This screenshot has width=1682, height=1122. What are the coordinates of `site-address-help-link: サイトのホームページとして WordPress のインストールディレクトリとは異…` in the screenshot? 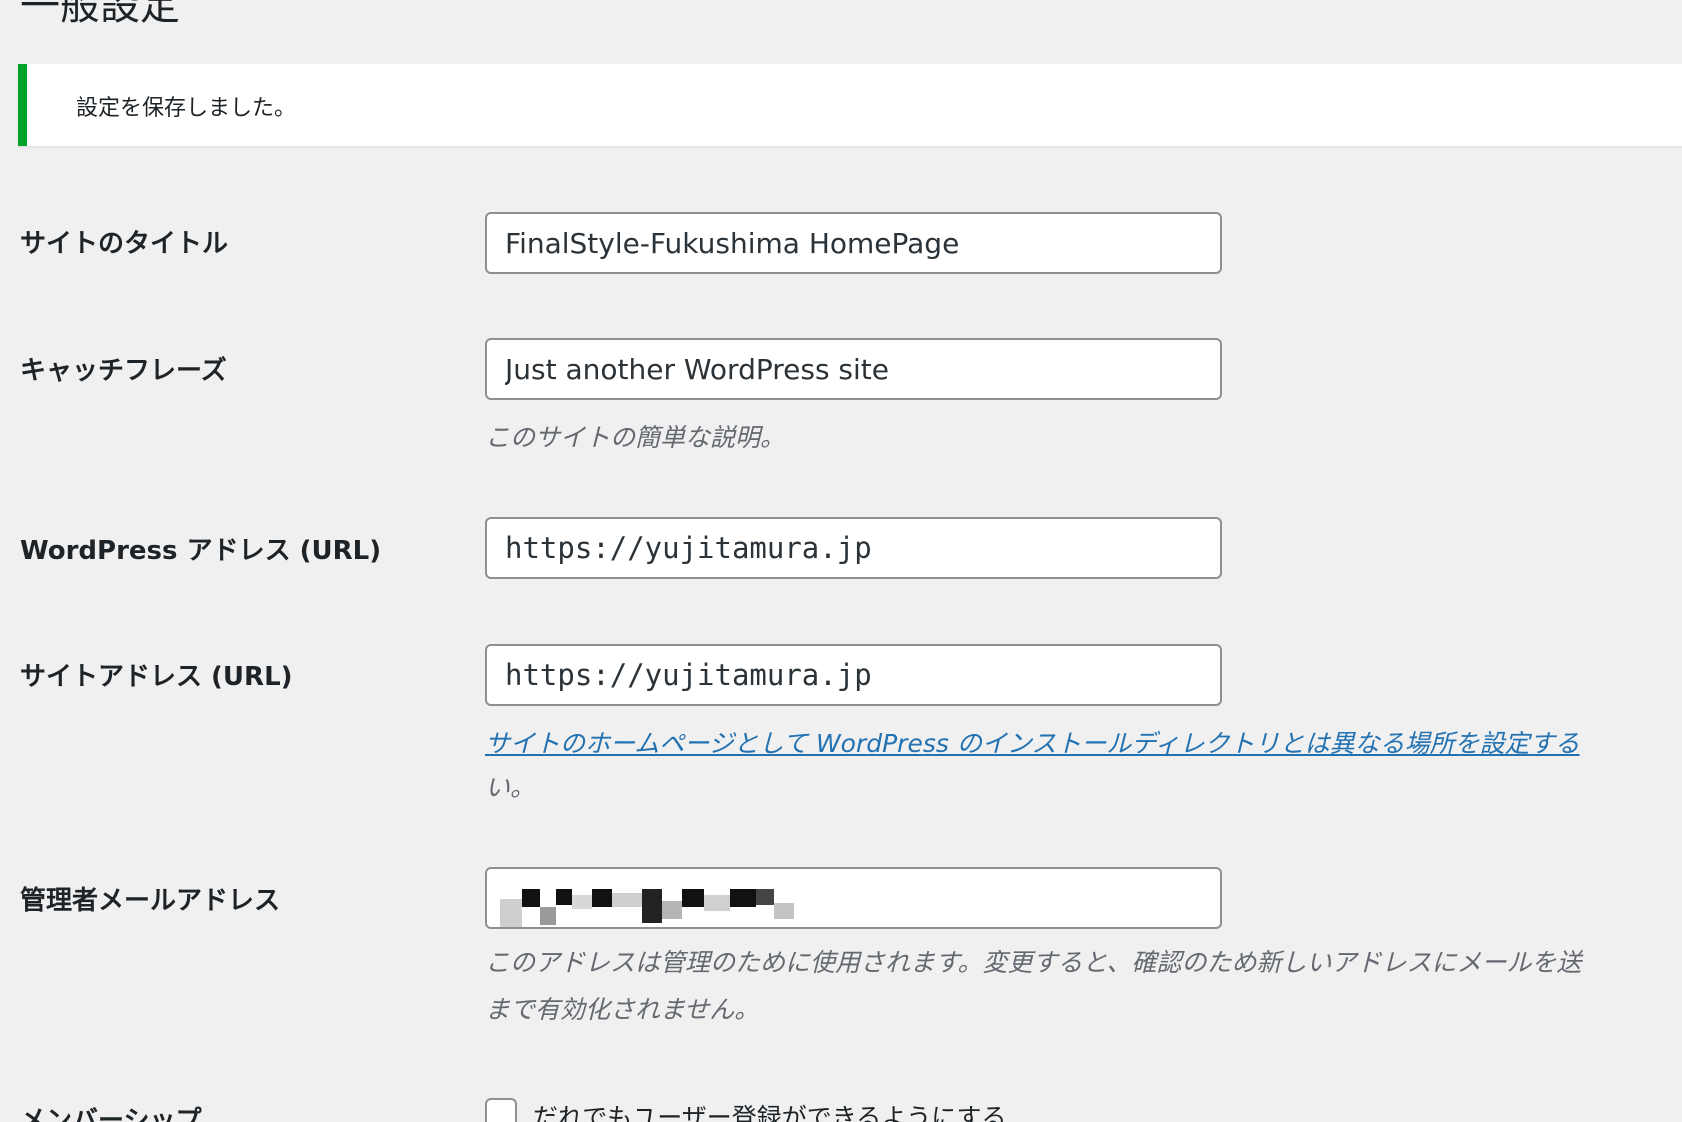 It's located at (1032, 743).